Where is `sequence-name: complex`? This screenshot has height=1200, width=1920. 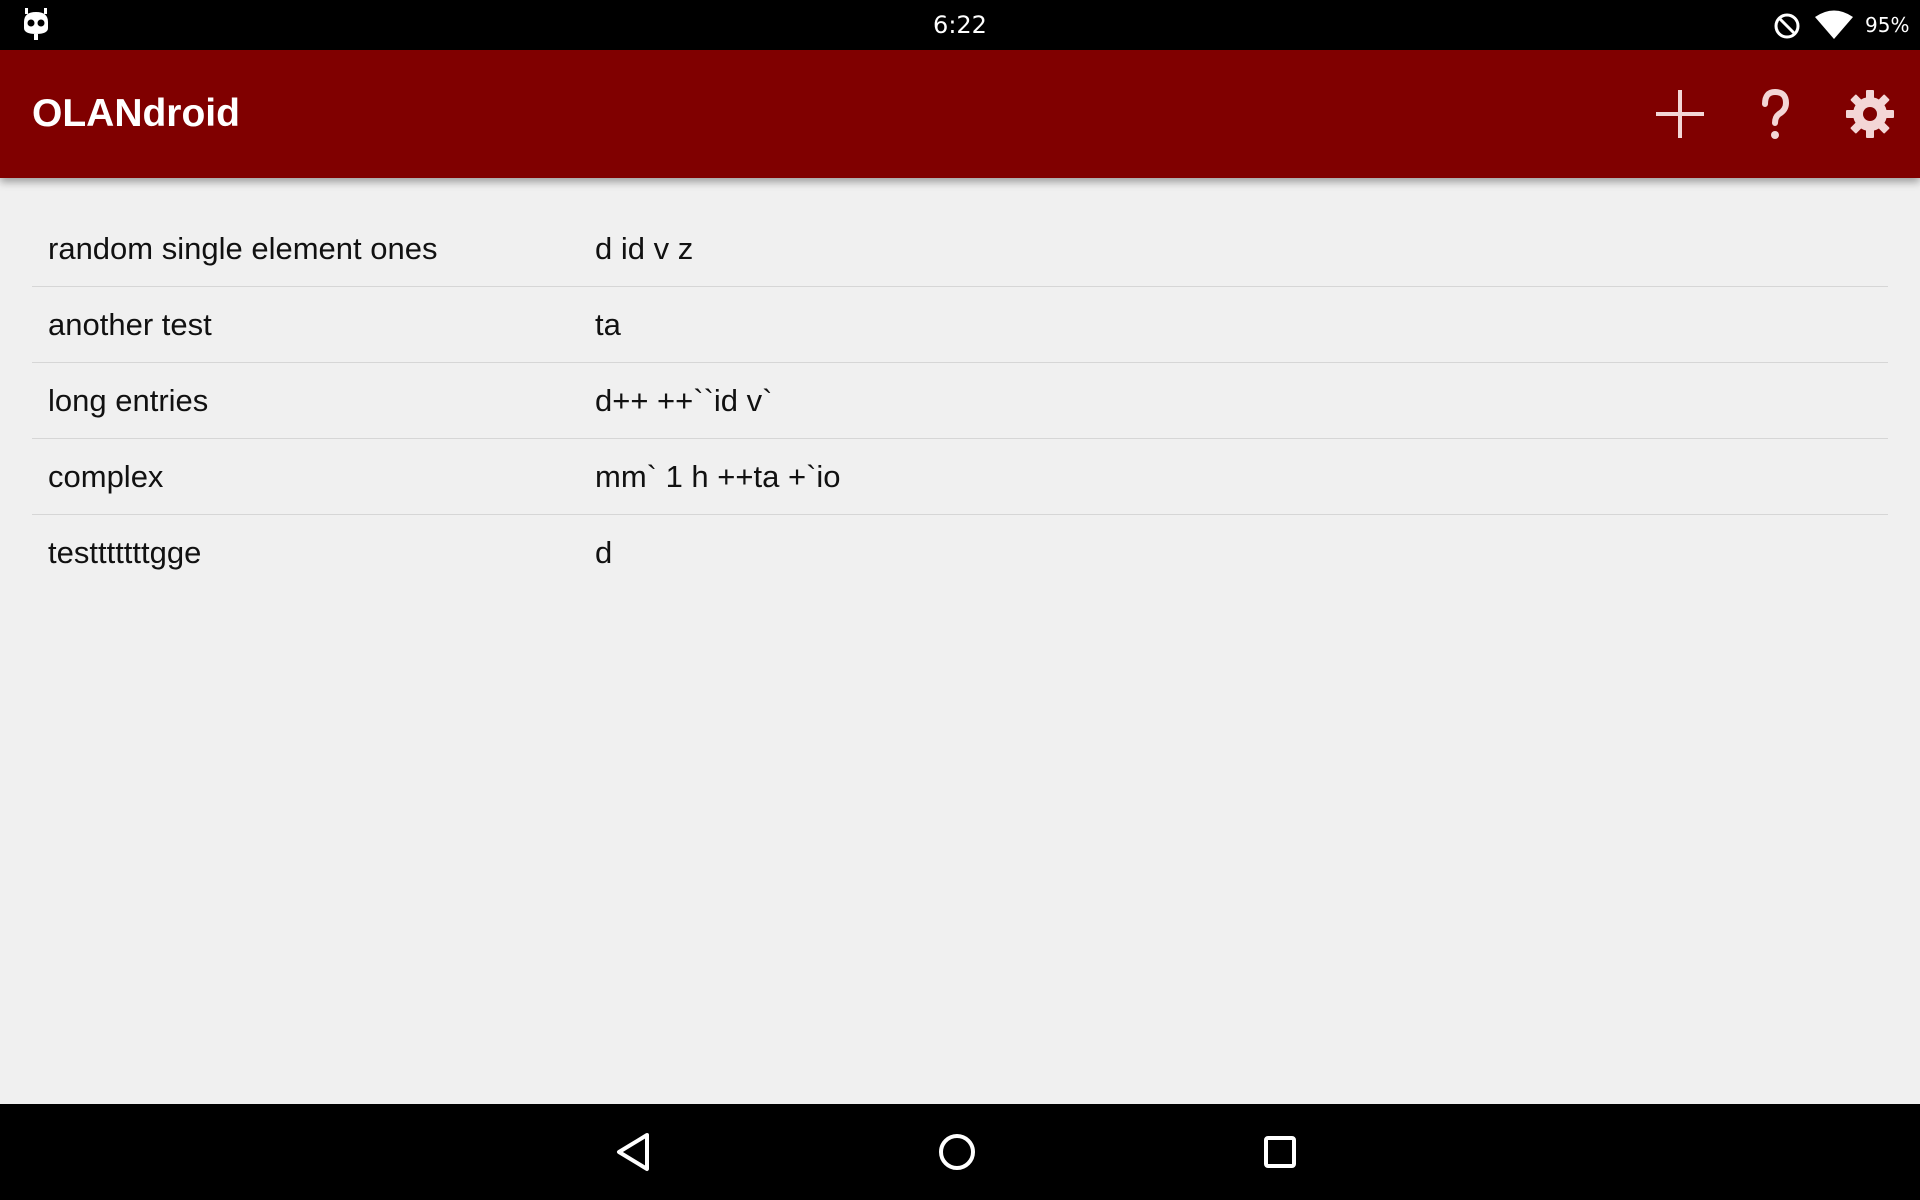 sequence-name: complex is located at coordinates (106, 476).